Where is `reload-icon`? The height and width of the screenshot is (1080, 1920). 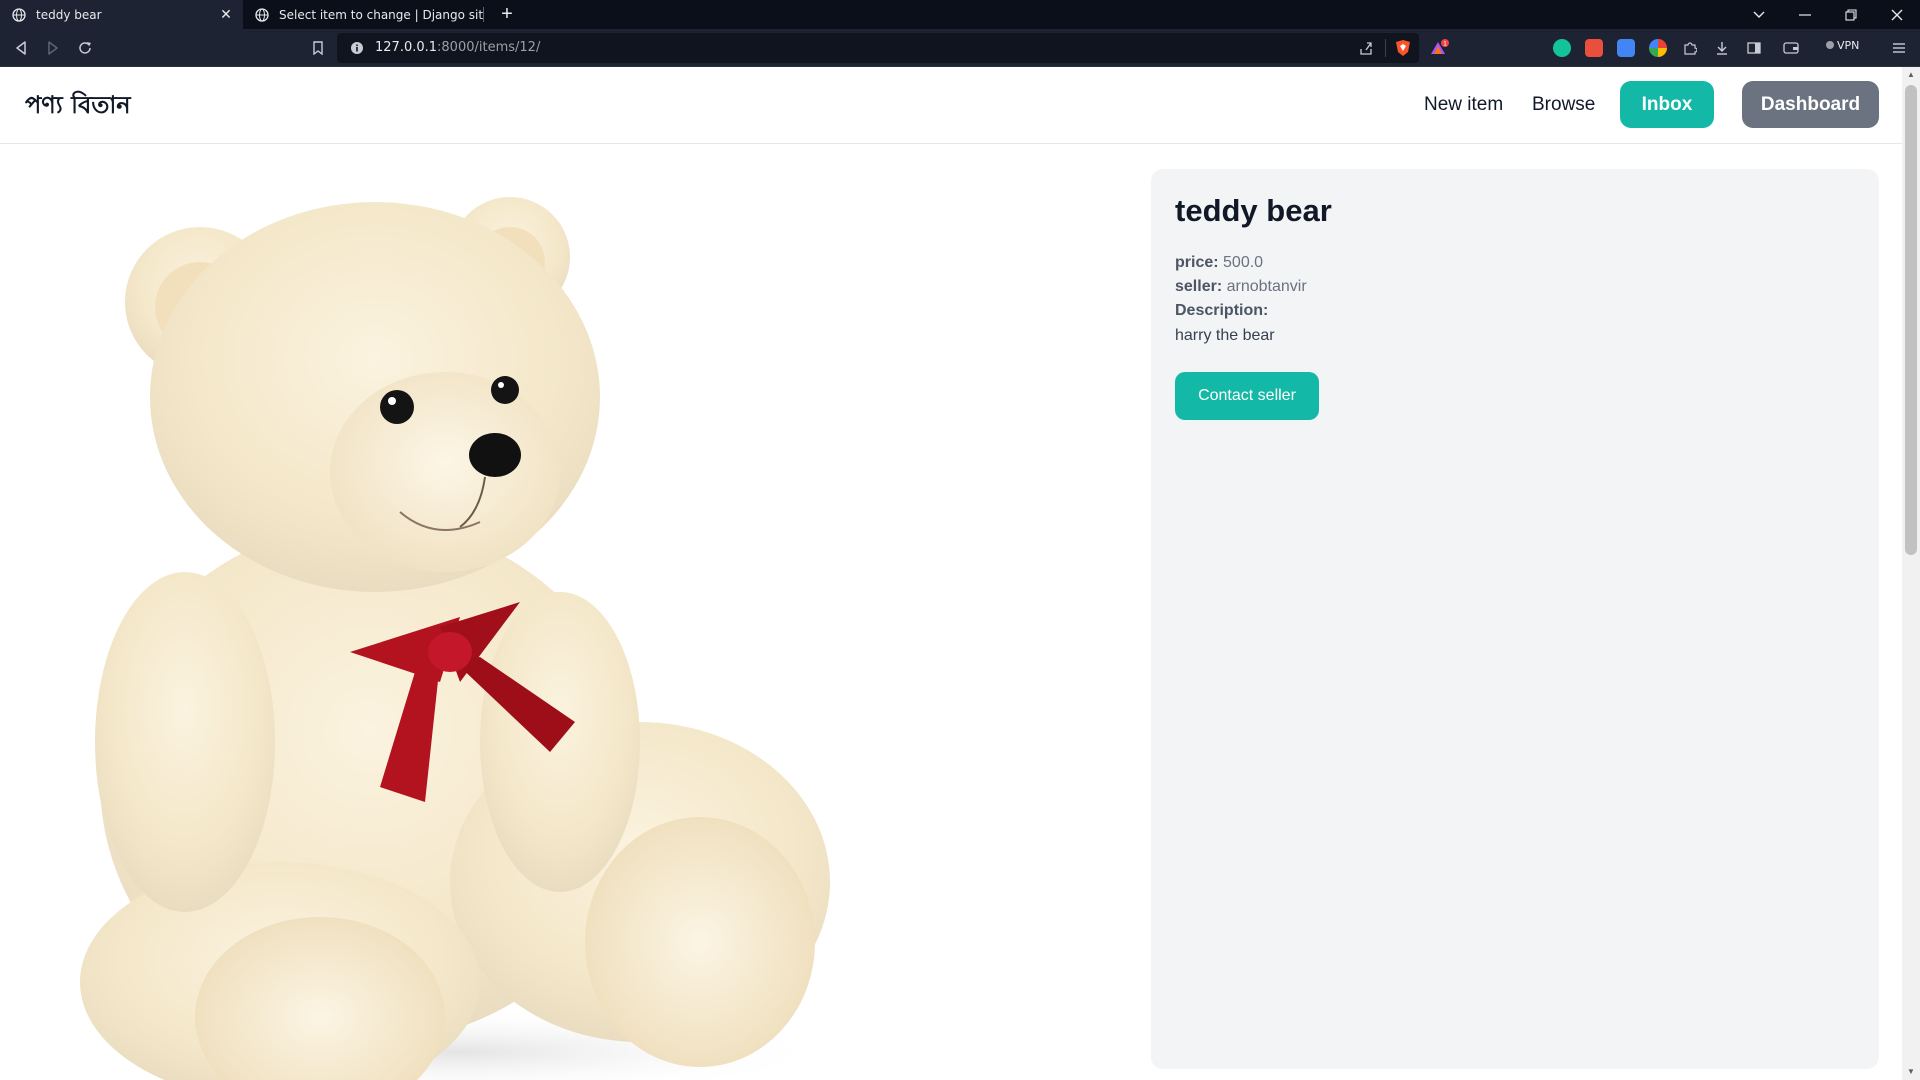
reload-icon is located at coordinates (85, 48).